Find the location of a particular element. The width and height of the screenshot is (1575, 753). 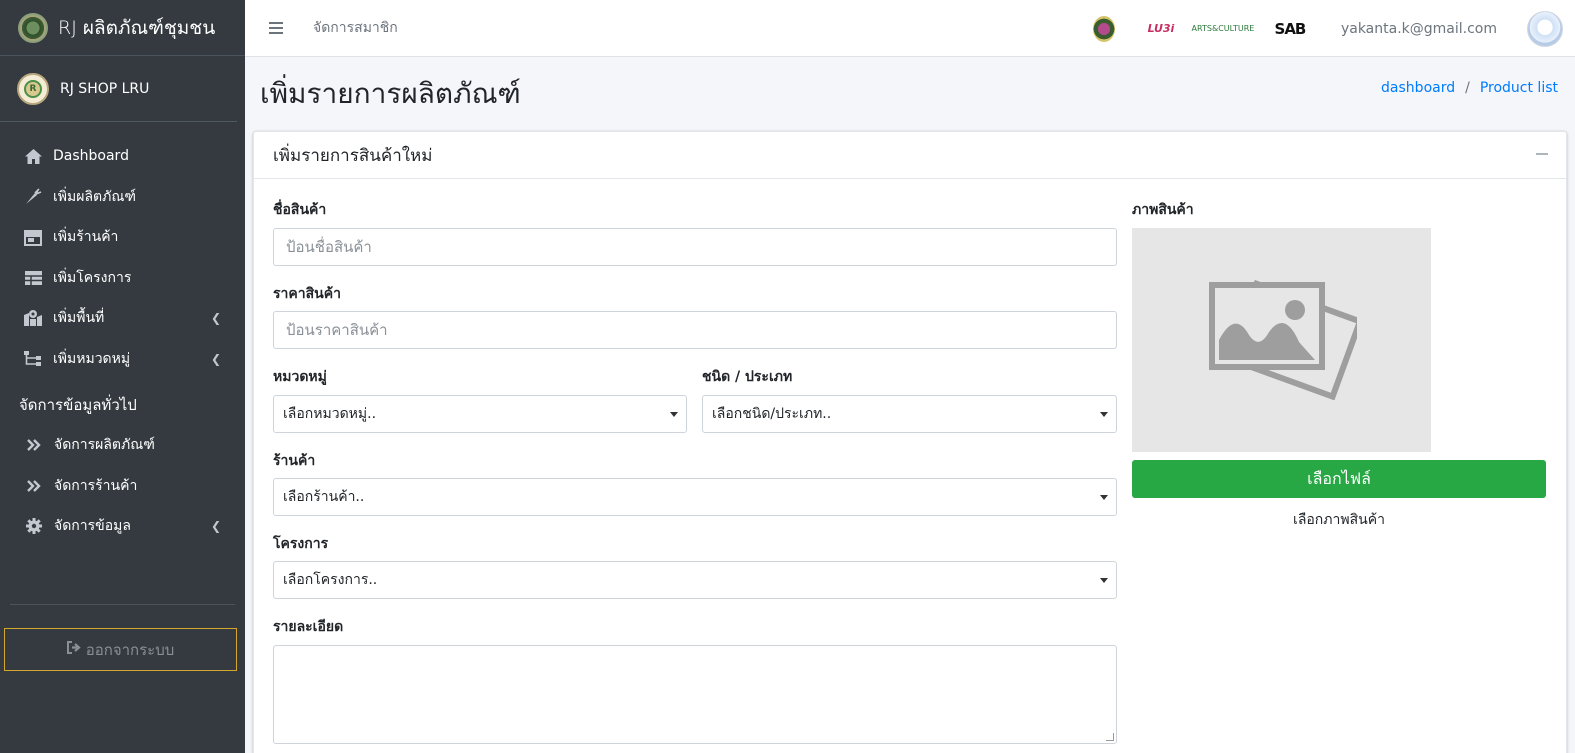

manage-members-link: จัดการสมาชิก is located at coordinates (355, 28).